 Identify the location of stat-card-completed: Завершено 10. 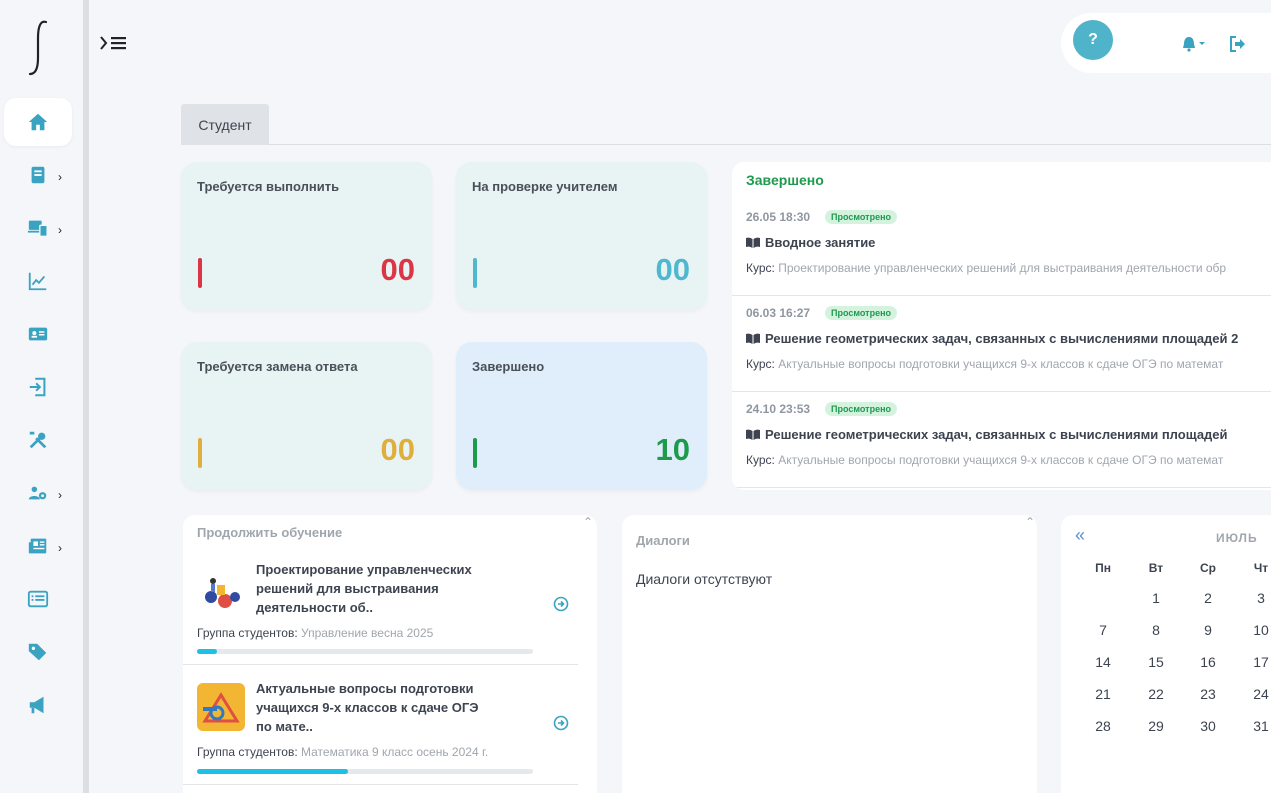
(581, 416).